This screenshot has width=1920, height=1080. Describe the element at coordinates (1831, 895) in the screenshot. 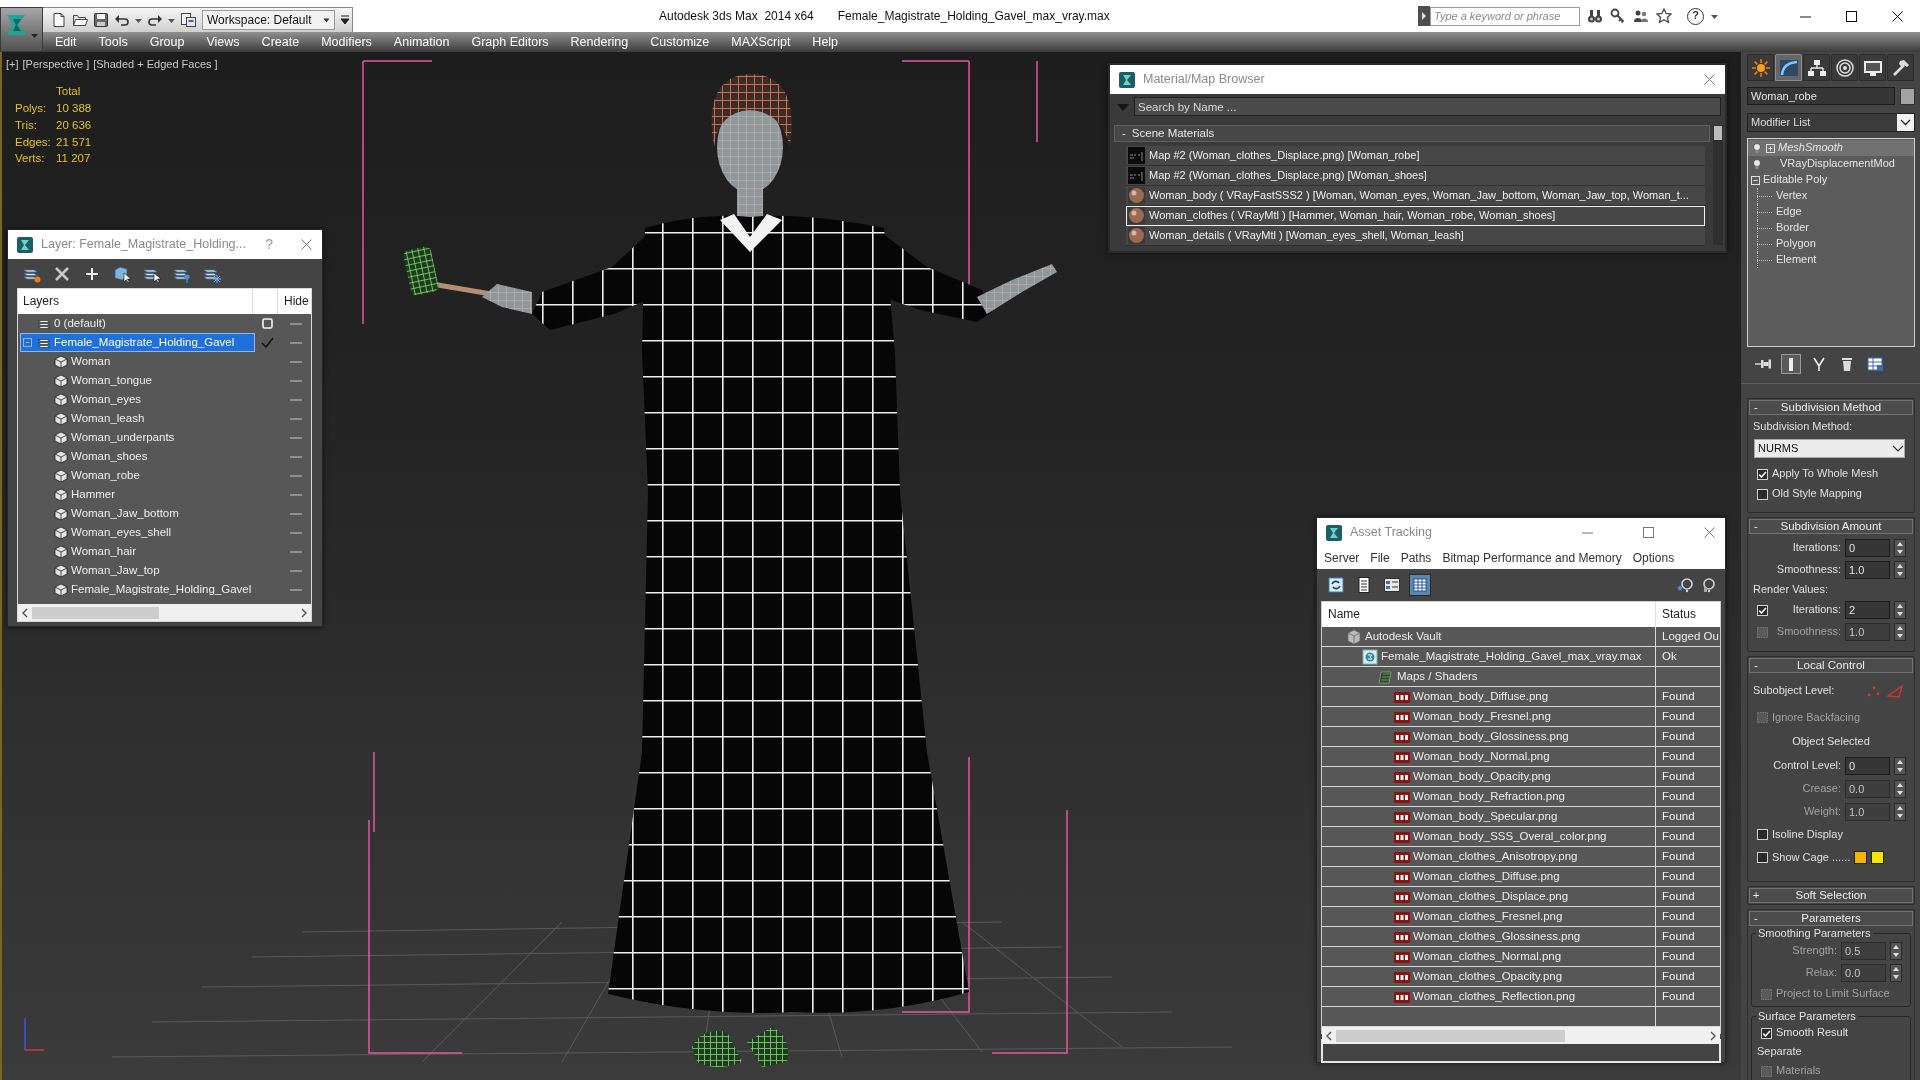

I see `rollout-header: + Soft Selection` at that location.